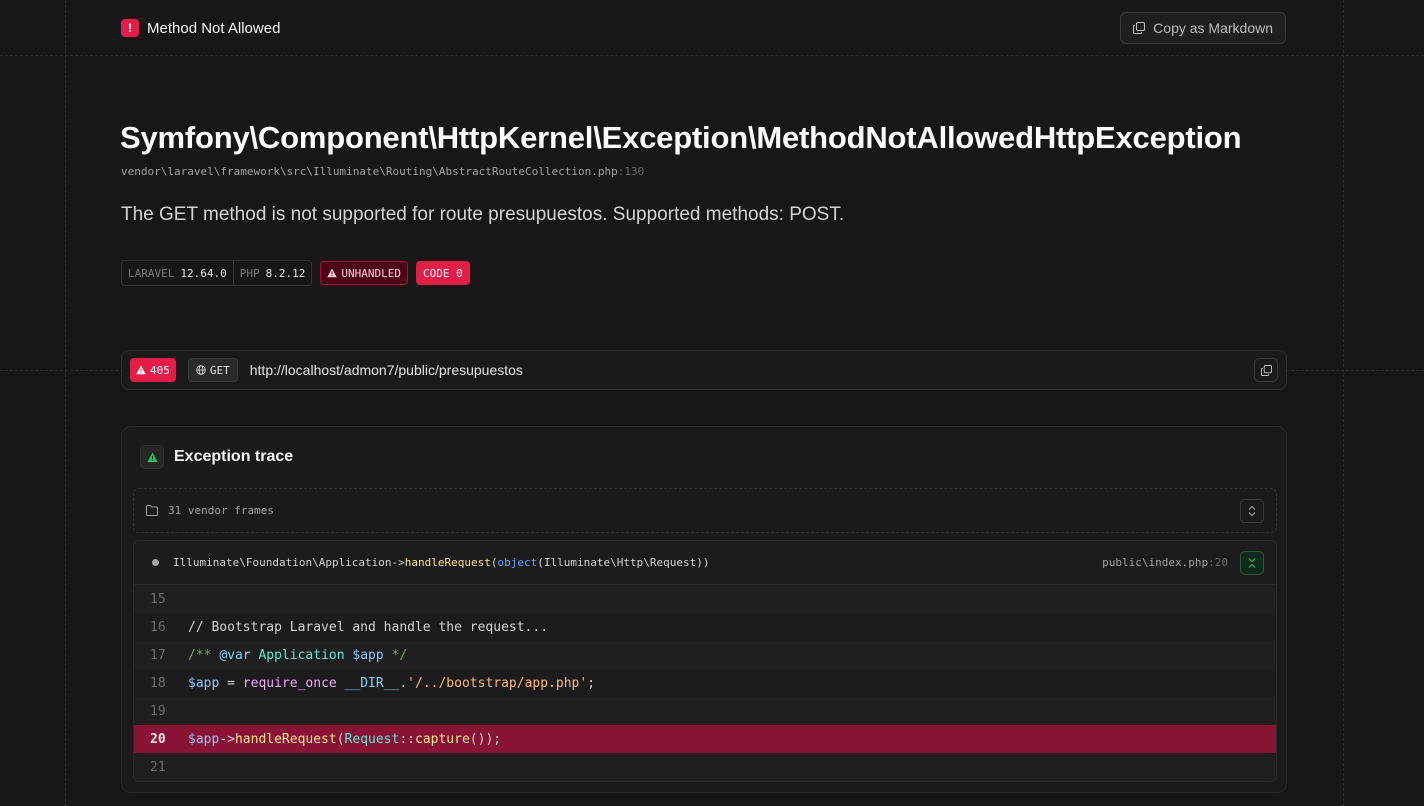 This screenshot has width=1424, height=806. What do you see at coordinates (214, 28) in the screenshot?
I see `error-heading-text: Method Not Allowed` at bounding box center [214, 28].